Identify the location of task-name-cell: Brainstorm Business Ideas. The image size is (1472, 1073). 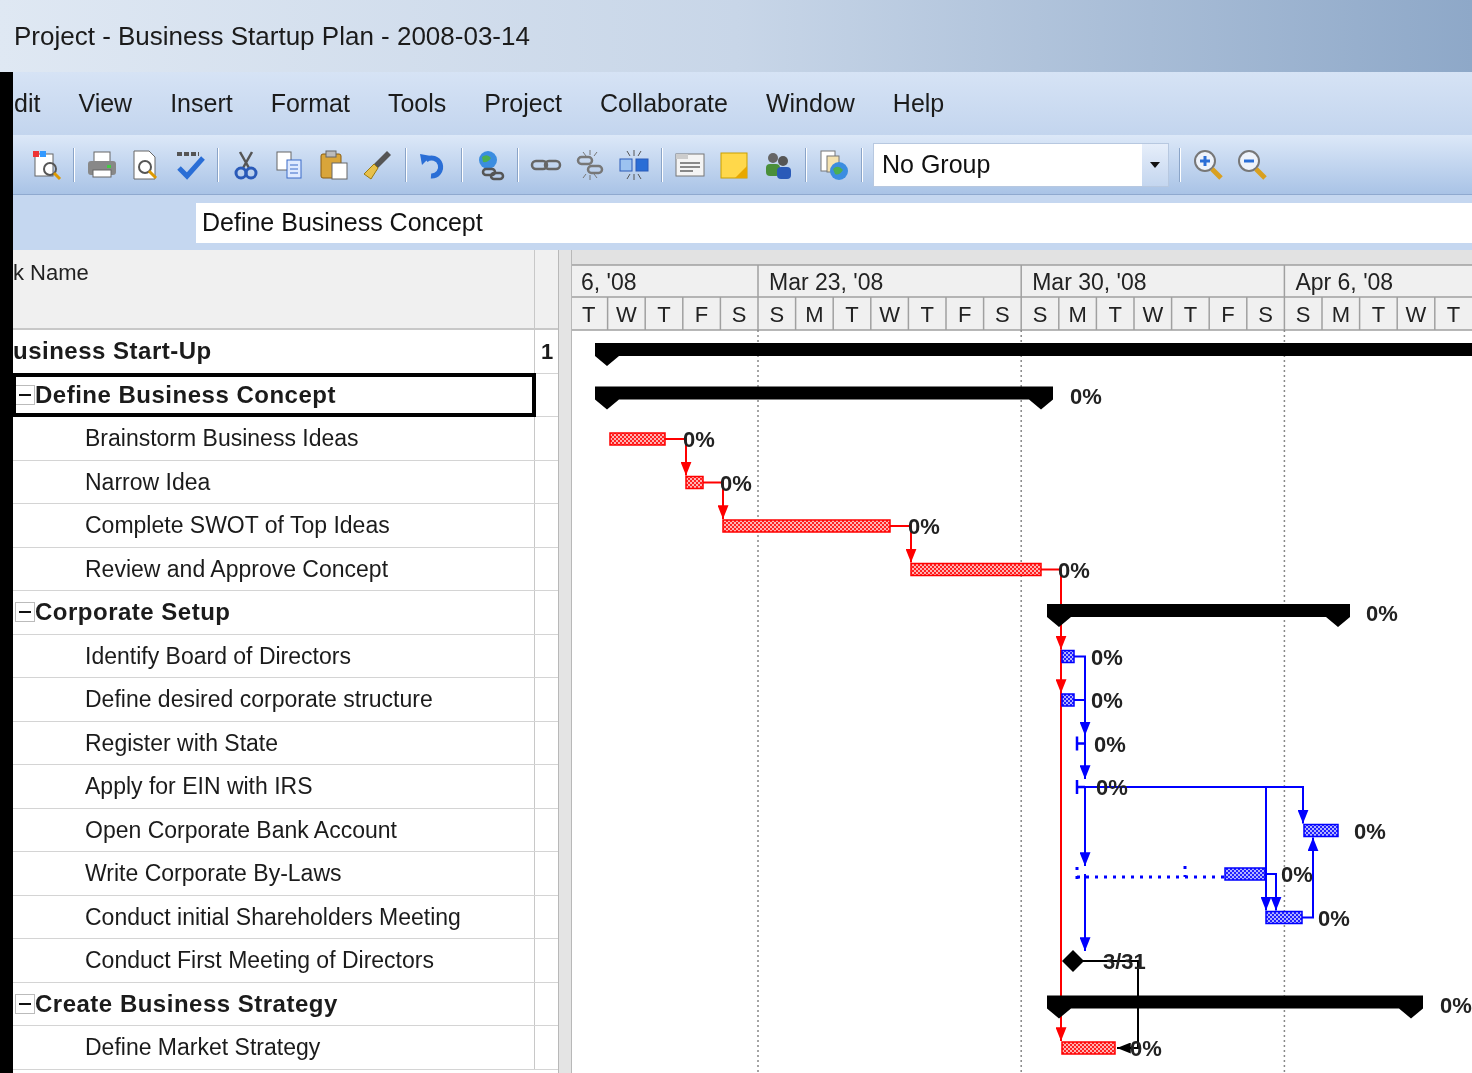
(274, 438).